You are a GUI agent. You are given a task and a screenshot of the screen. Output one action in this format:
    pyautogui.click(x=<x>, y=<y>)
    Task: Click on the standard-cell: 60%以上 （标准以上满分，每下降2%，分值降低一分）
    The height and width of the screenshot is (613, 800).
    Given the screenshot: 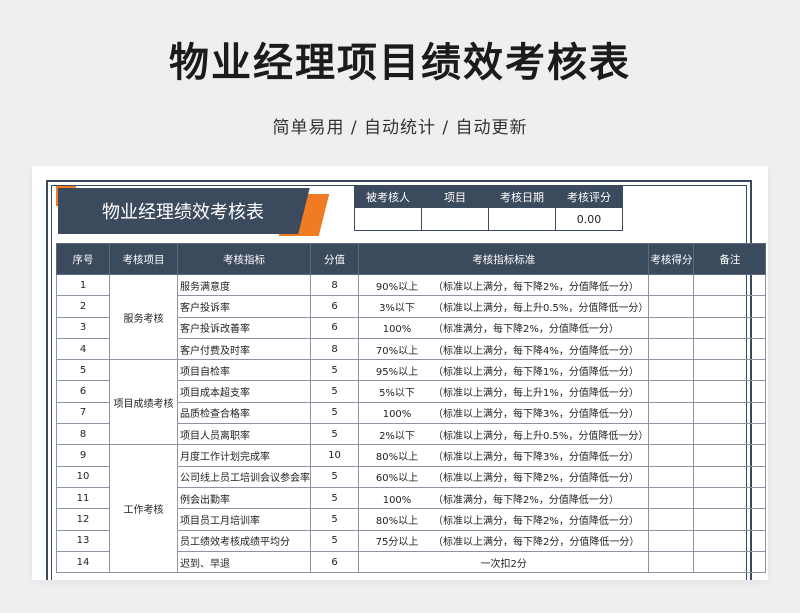 What is the action you would take?
    pyautogui.click(x=503, y=476)
    